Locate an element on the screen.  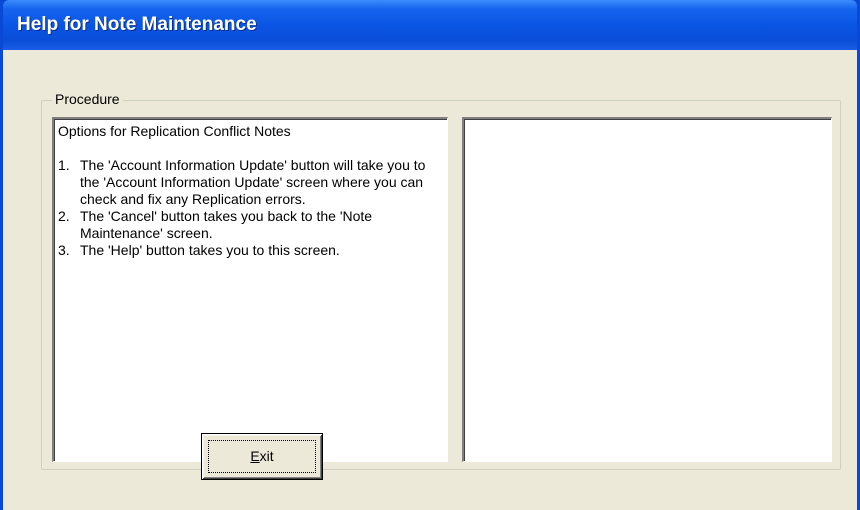
help-step-number: 1. is located at coordinates (64, 165).